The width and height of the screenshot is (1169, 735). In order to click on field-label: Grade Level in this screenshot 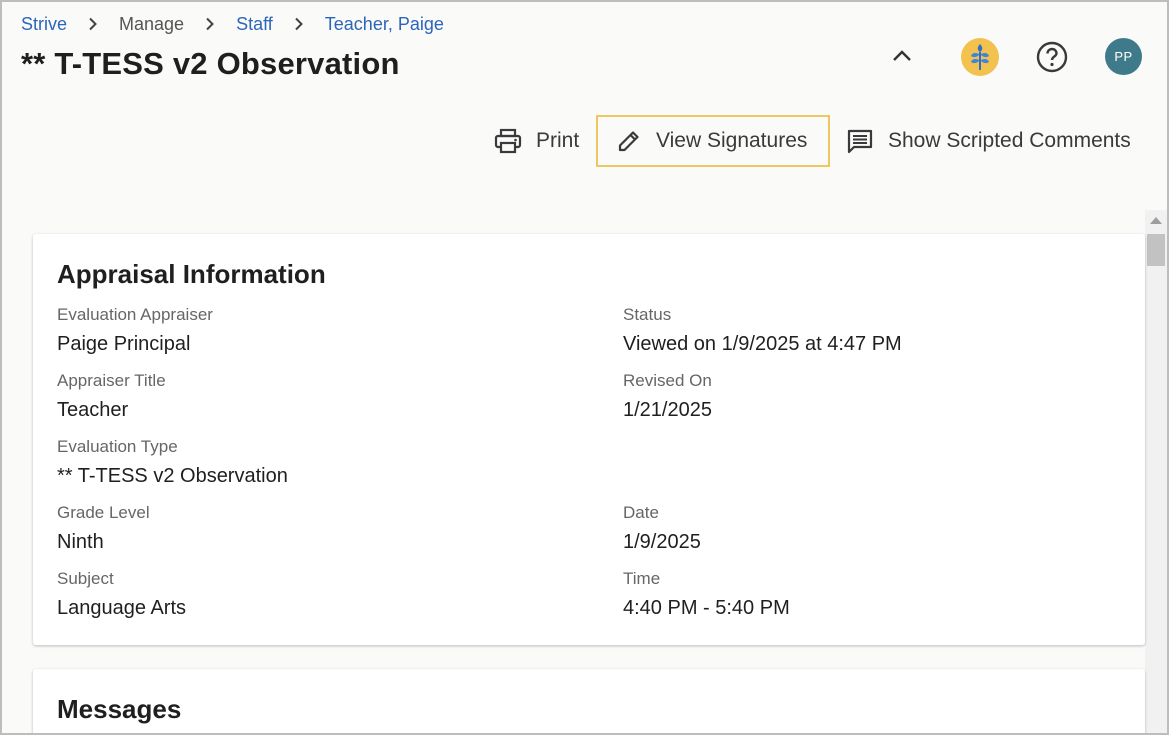, I will do `click(103, 512)`.